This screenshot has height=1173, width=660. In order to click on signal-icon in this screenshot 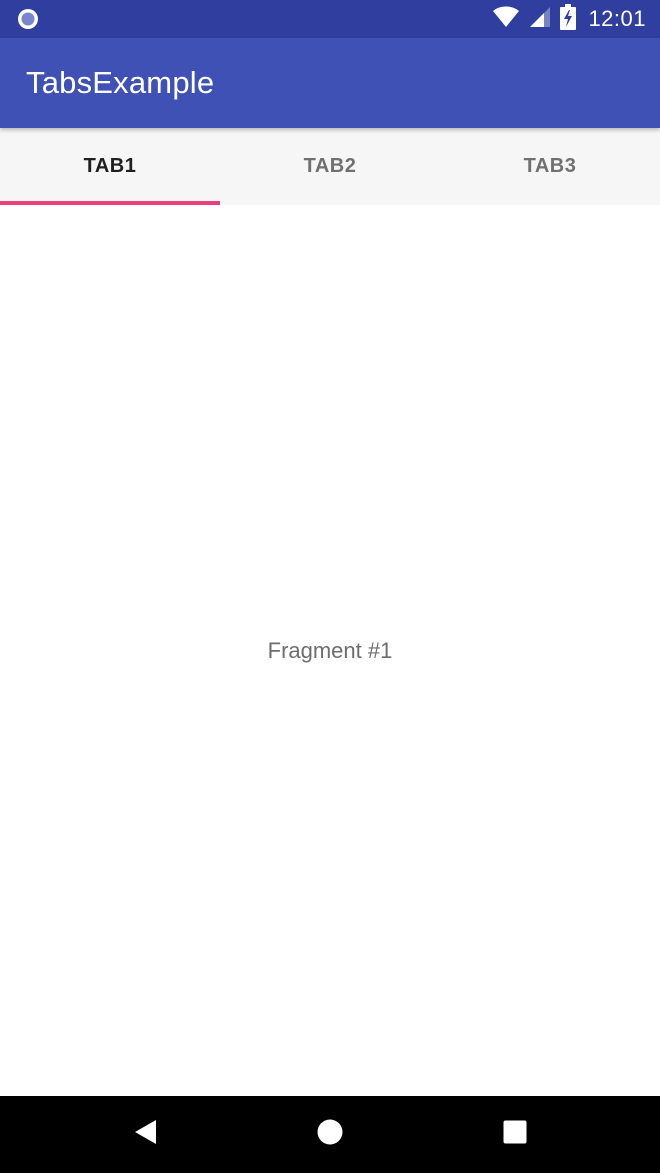, I will do `click(540, 19)`.